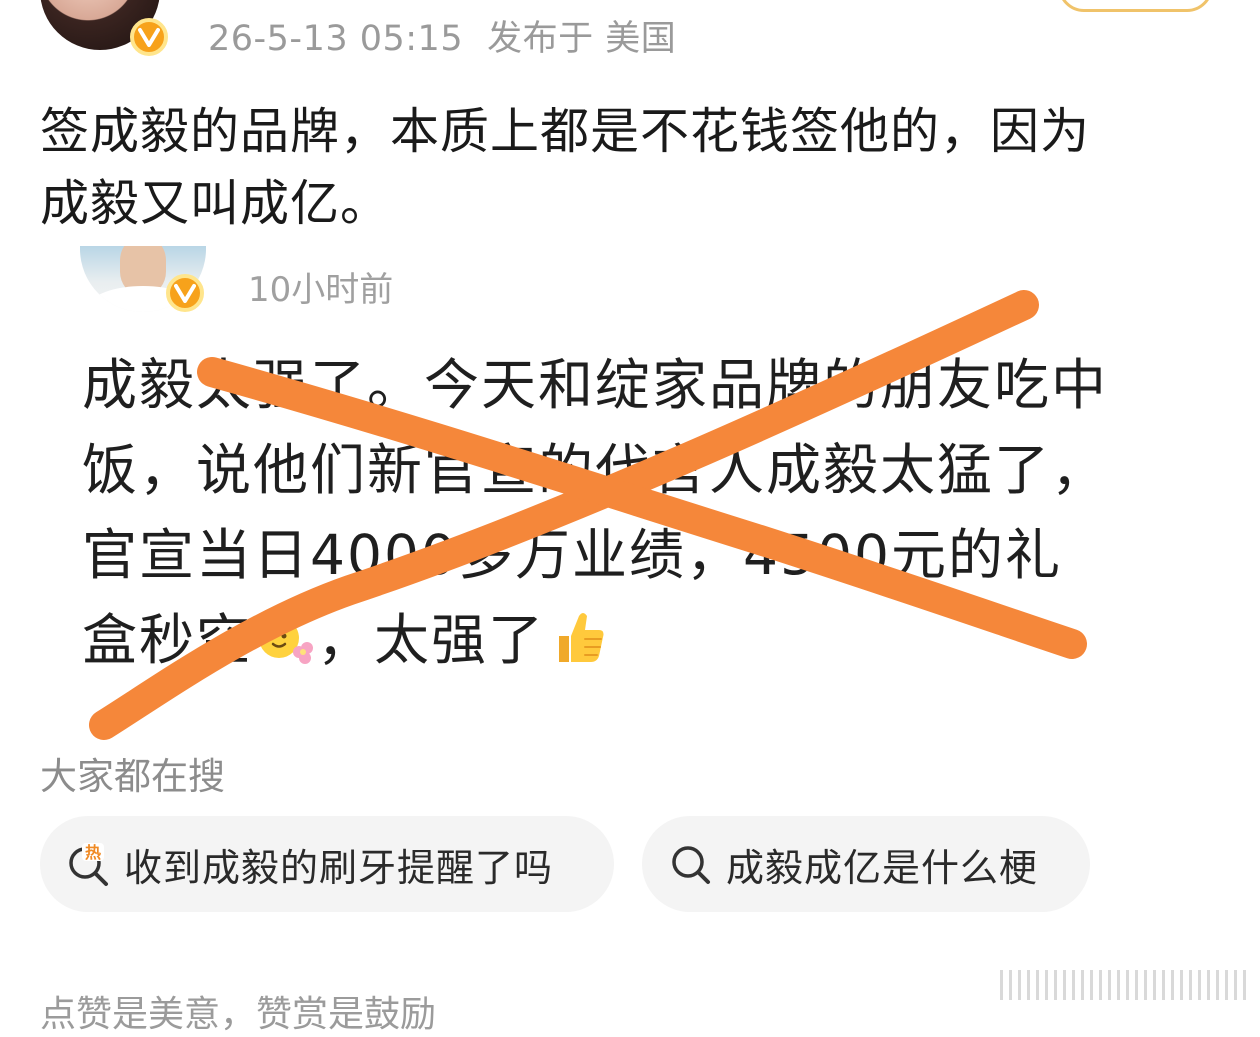 This screenshot has height=1037, width=1260. I want to click on search-chip-label: 成毅成亿是什么梗, so click(882, 867).